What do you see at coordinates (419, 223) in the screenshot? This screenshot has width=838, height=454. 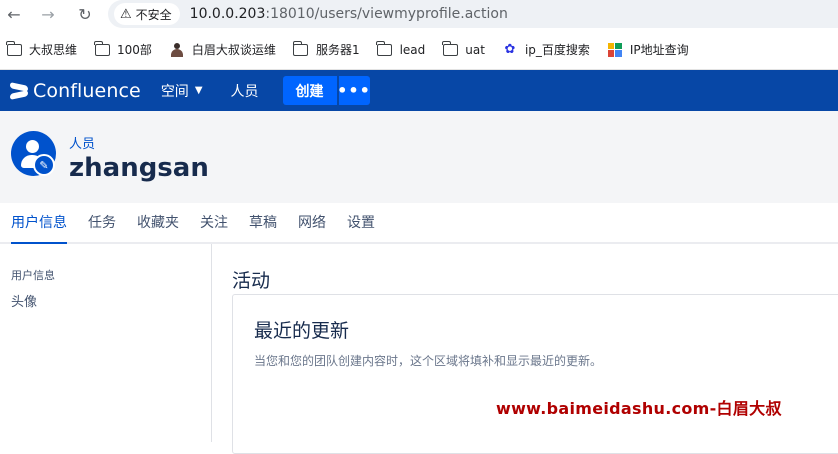 I see `profile-tabs: 用户信息 任务 收藏夹 关注 草稿 网络 设置` at bounding box center [419, 223].